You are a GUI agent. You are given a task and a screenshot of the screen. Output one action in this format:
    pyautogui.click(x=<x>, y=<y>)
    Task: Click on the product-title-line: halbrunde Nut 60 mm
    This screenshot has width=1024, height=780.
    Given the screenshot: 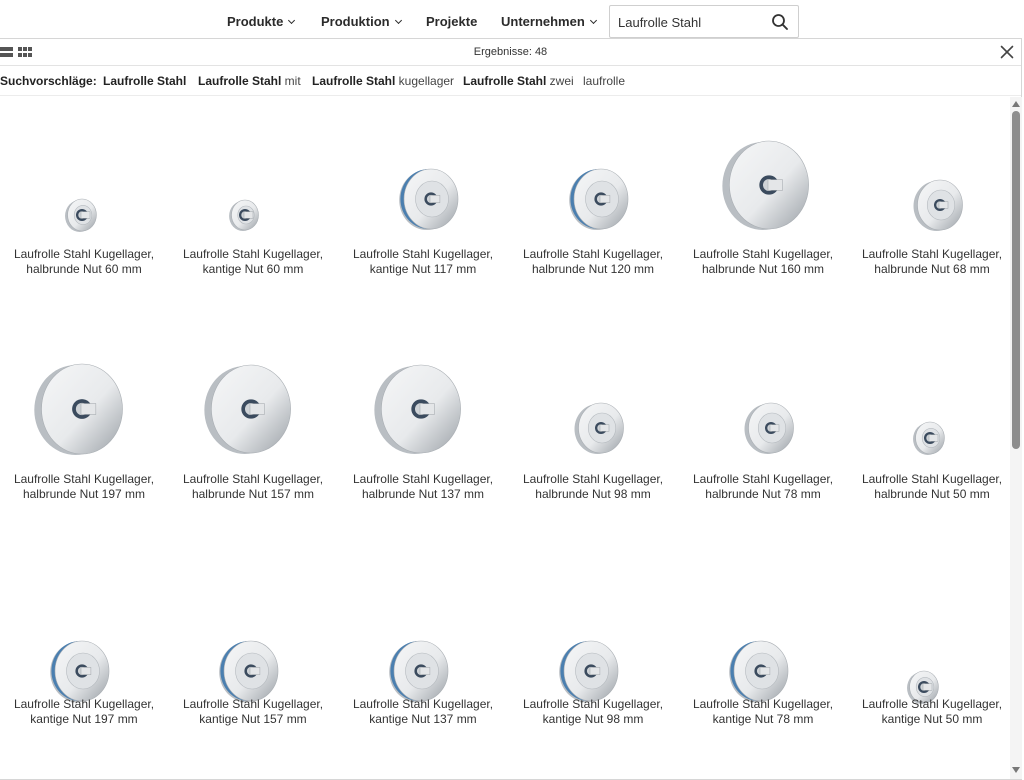 What is the action you would take?
    pyautogui.click(x=84, y=269)
    